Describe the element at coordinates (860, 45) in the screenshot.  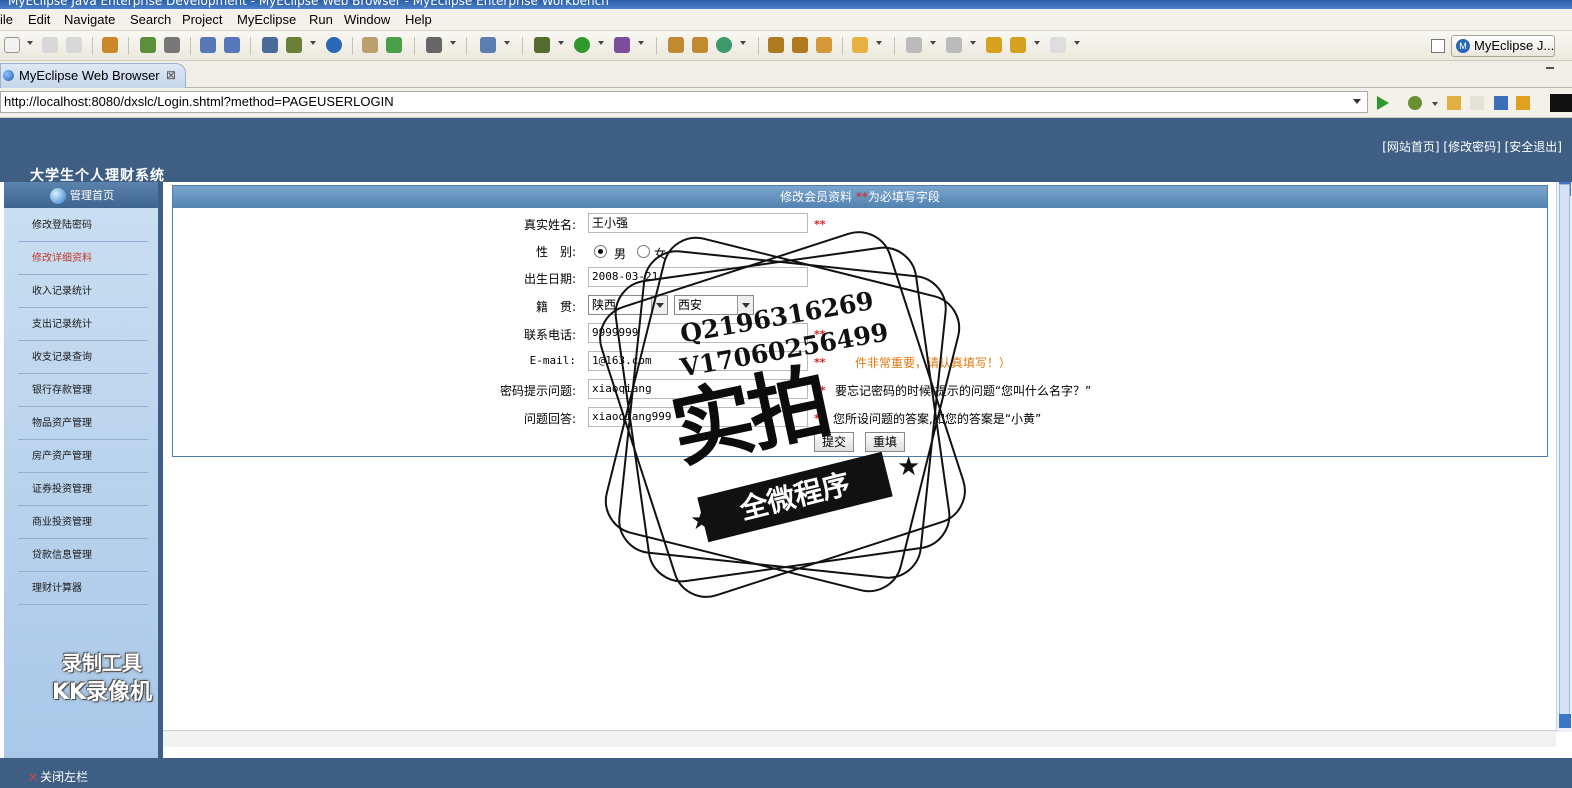
I see `open-resource-icon` at that location.